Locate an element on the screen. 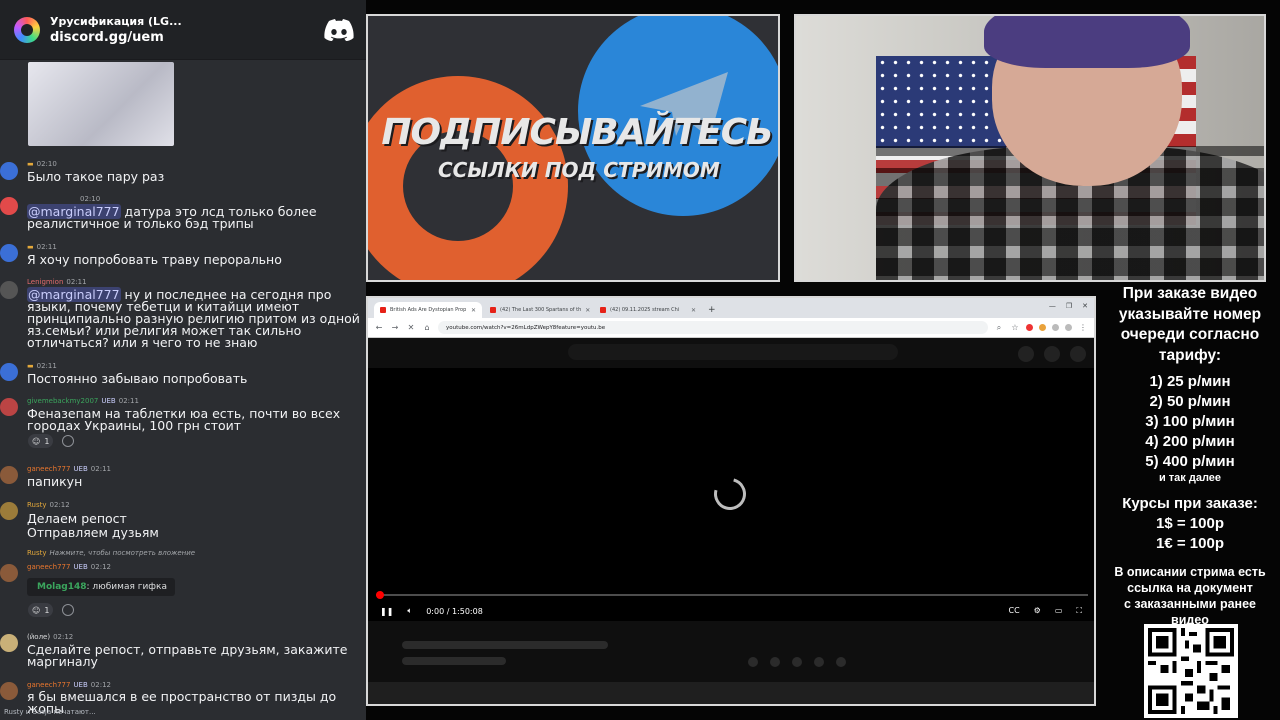 The width and height of the screenshot is (1280, 720). youtube-header is located at coordinates (731, 353).